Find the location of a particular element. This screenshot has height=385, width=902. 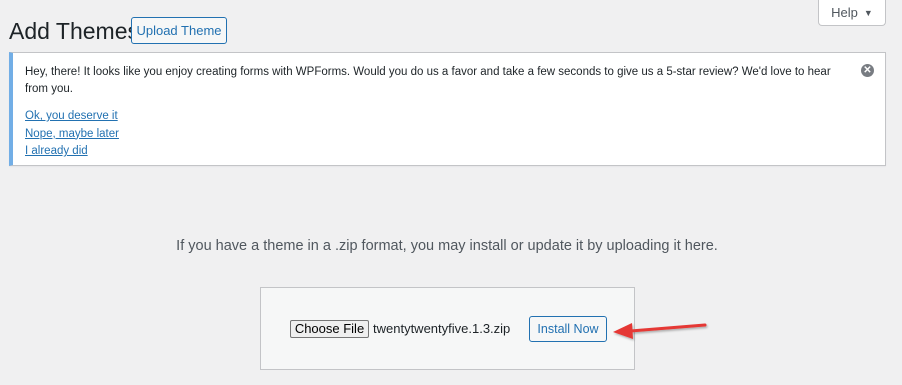

arrow-shaft is located at coordinates (667, 328).